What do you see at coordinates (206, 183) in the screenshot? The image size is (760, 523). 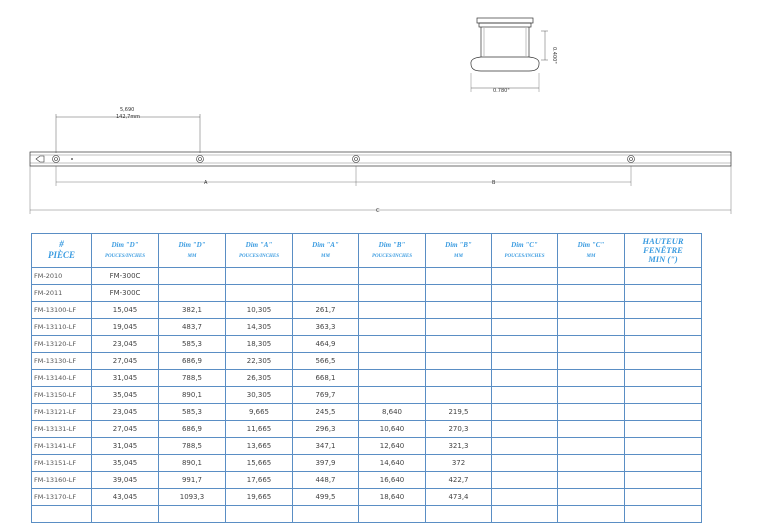 I see `dimension-a-label: A` at bounding box center [206, 183].